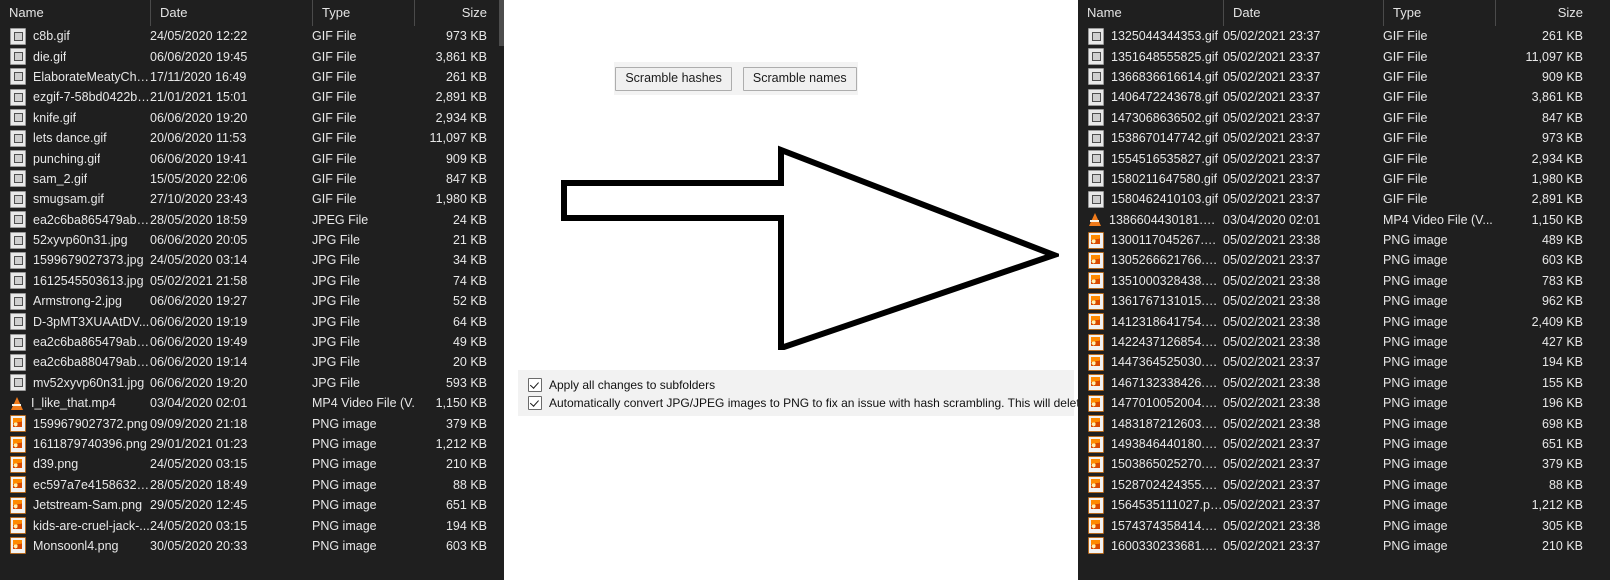  I want to click on file-row: d39.png 24/05/2020 03:15 PNG image 210 KB, so click(252, 464).